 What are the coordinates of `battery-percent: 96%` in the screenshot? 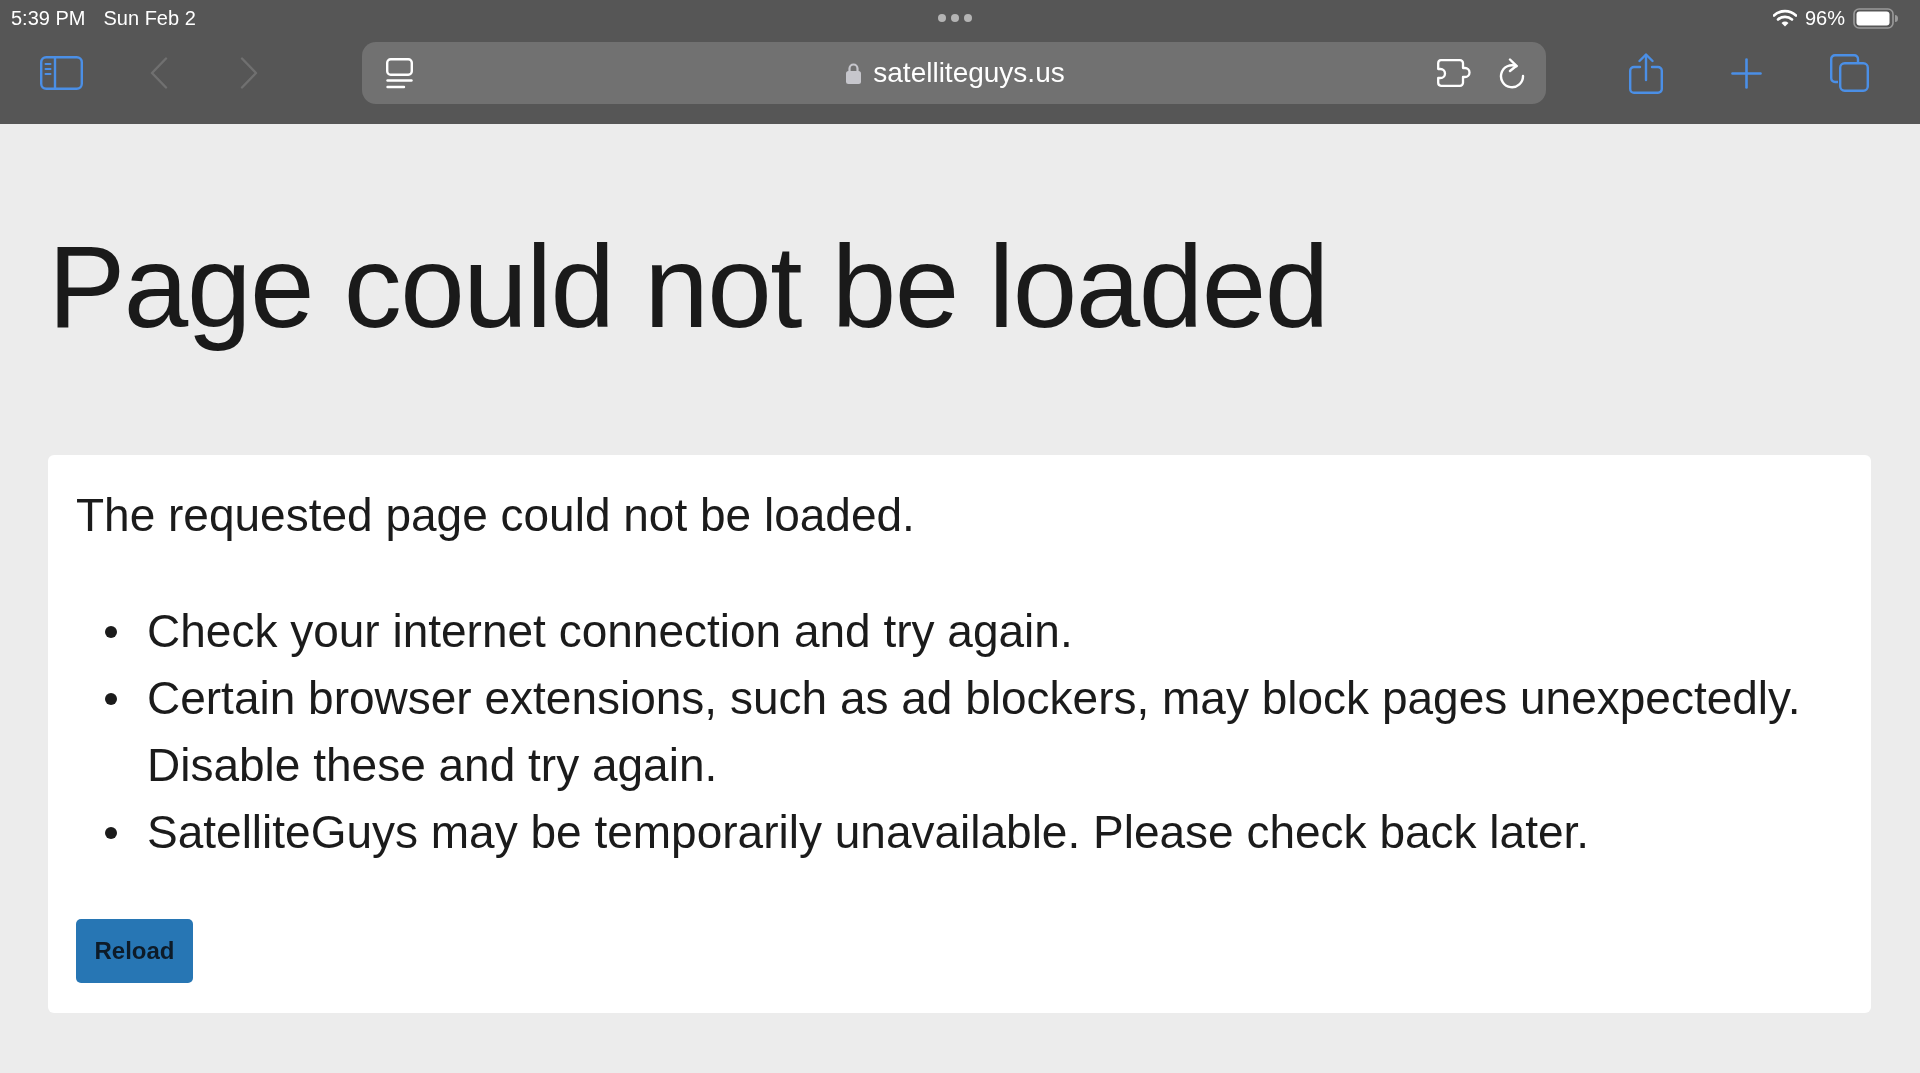 It's located at (1824, 18).